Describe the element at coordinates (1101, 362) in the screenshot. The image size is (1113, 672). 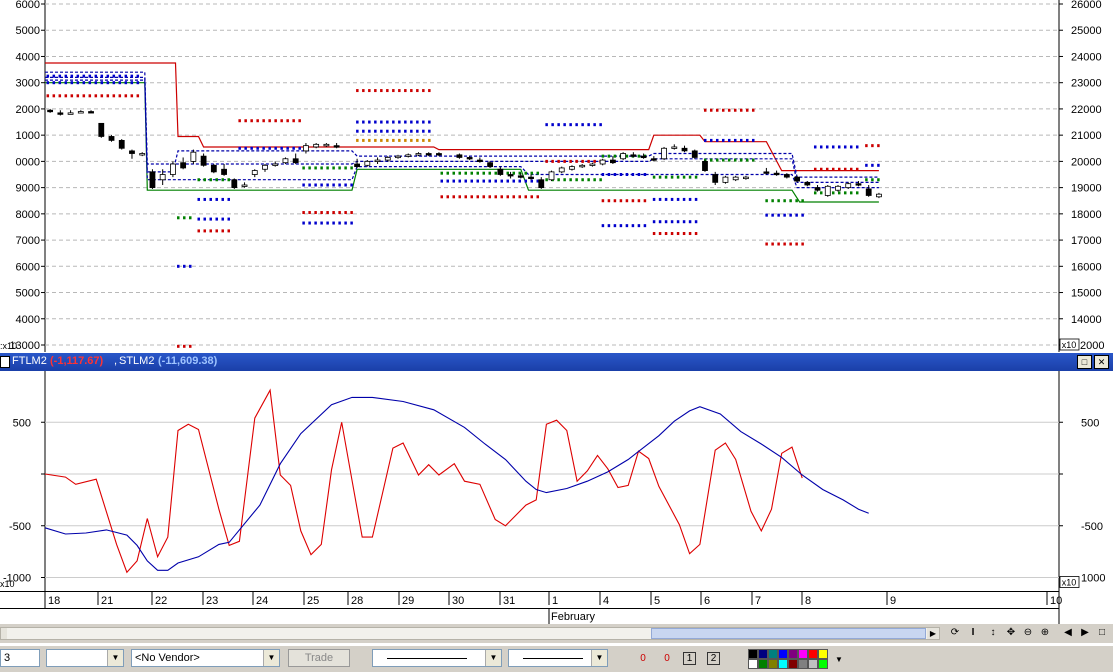
I see `close-button: ✕` at that location.